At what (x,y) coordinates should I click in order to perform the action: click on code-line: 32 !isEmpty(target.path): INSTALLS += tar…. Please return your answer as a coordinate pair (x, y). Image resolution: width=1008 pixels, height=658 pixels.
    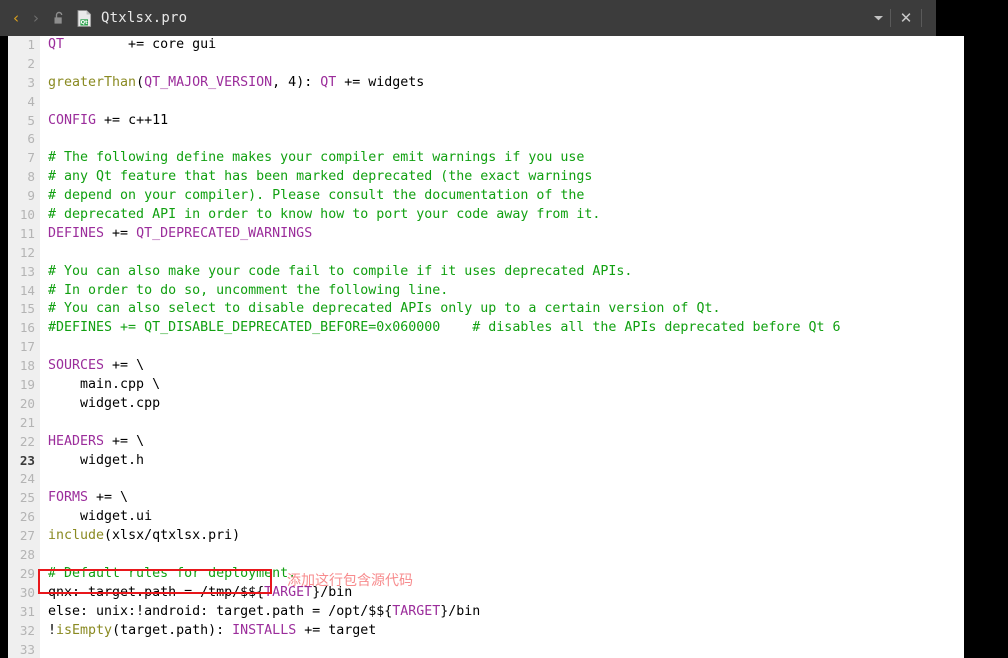
    Looking at the image, I should click on (482, 631).